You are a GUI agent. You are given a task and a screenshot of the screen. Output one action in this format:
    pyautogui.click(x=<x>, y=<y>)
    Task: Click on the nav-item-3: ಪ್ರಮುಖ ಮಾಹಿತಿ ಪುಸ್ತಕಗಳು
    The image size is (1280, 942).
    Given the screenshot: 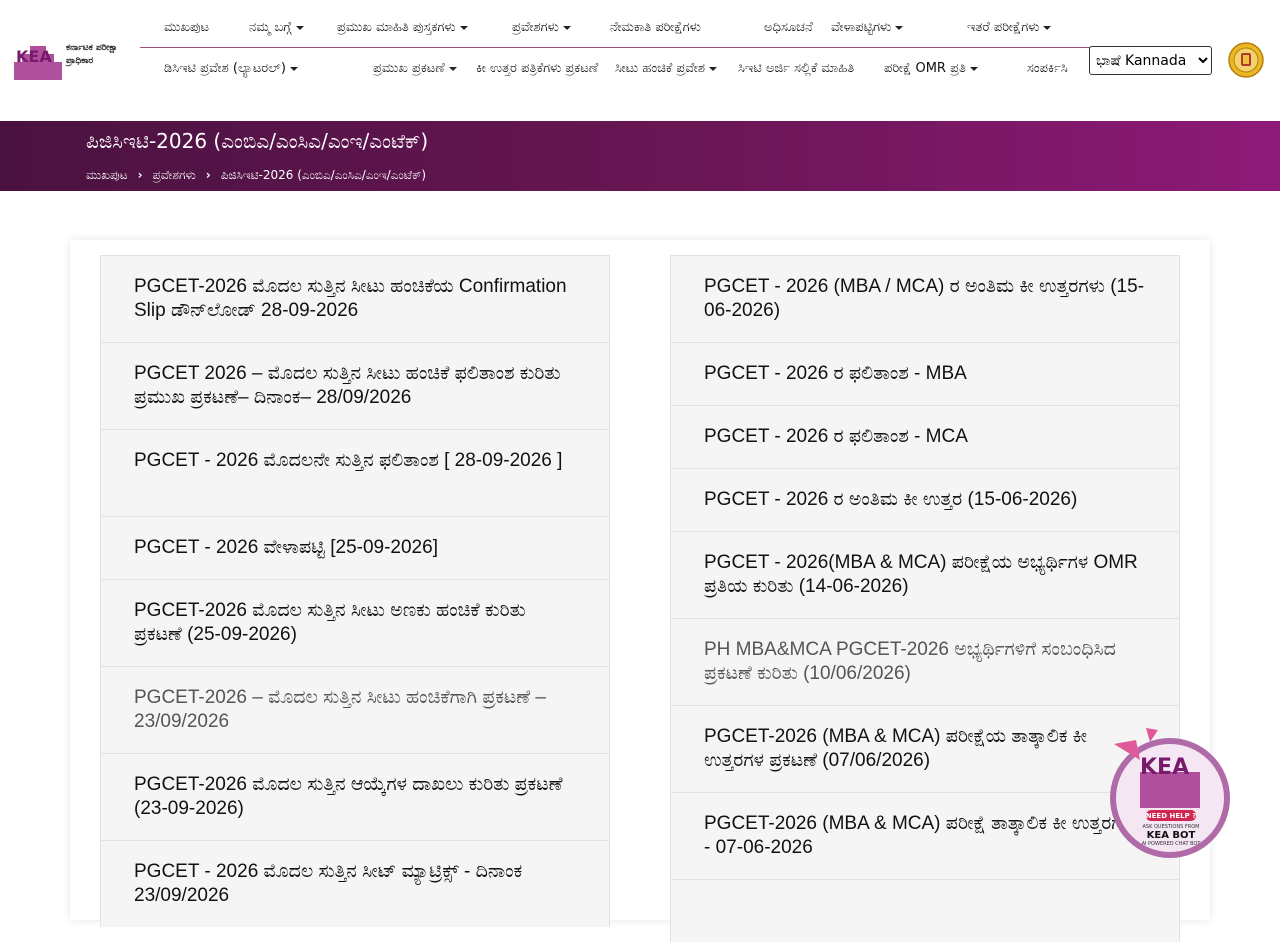 What is the action you would take?
    pyautogui.click(x=402, y=28)
    